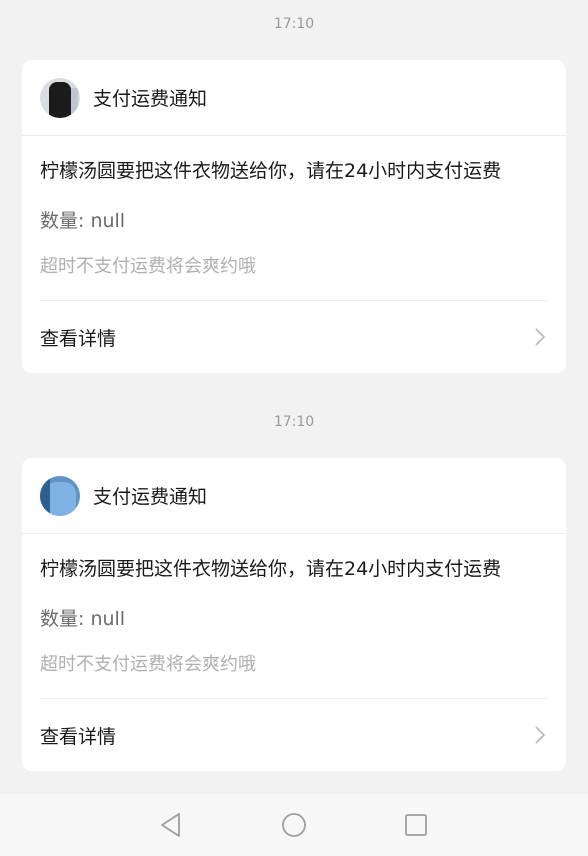  I want to click on system-navigation-bar, so click(294, 825).